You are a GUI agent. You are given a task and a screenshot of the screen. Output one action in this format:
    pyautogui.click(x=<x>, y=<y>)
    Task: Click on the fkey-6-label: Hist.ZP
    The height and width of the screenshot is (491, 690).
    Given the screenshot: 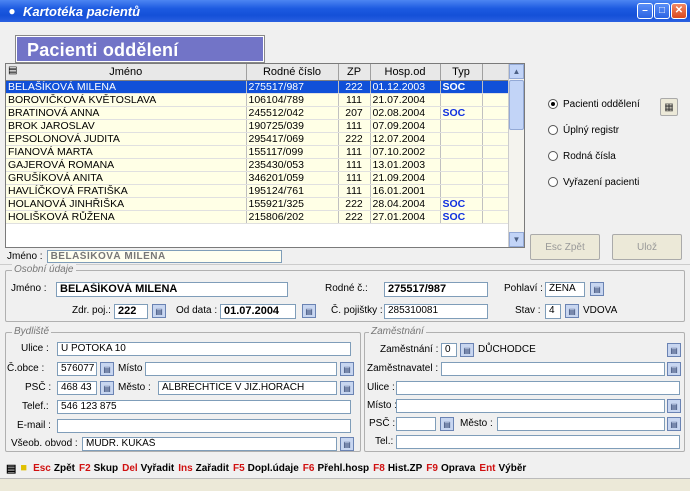 What is the action you would take?
    pyautogui.click(x=405, y=468)
    